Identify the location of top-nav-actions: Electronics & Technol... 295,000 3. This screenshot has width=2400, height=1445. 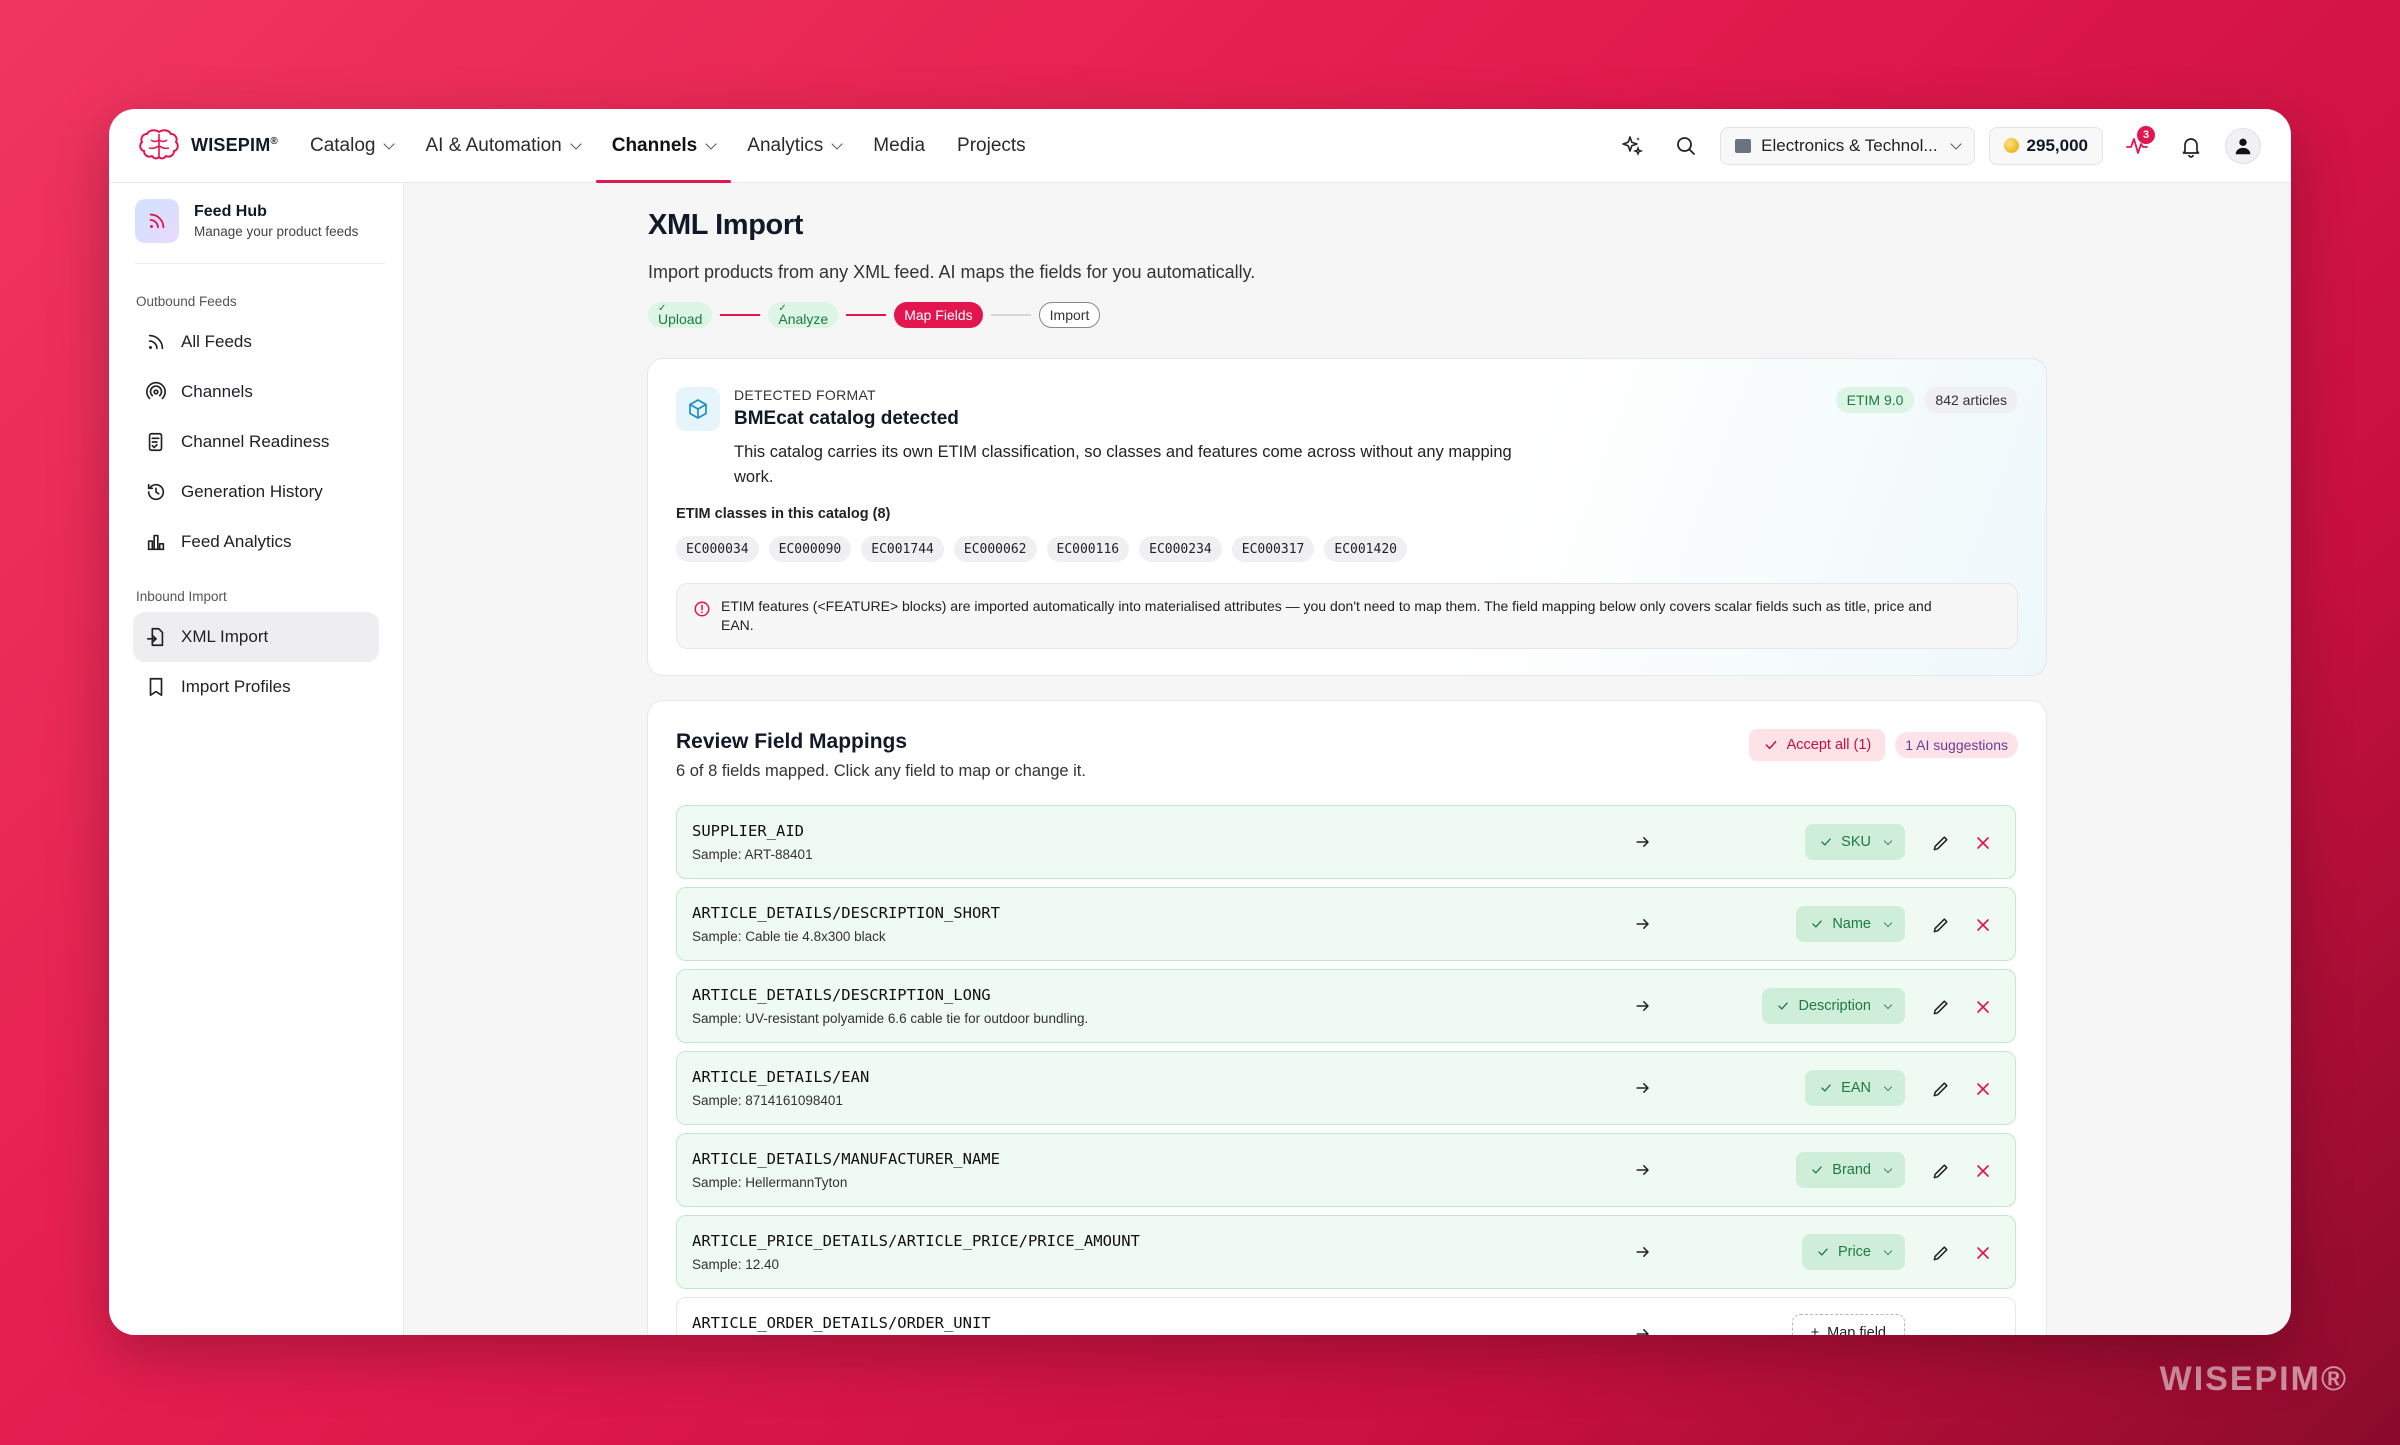
(1936, 145).